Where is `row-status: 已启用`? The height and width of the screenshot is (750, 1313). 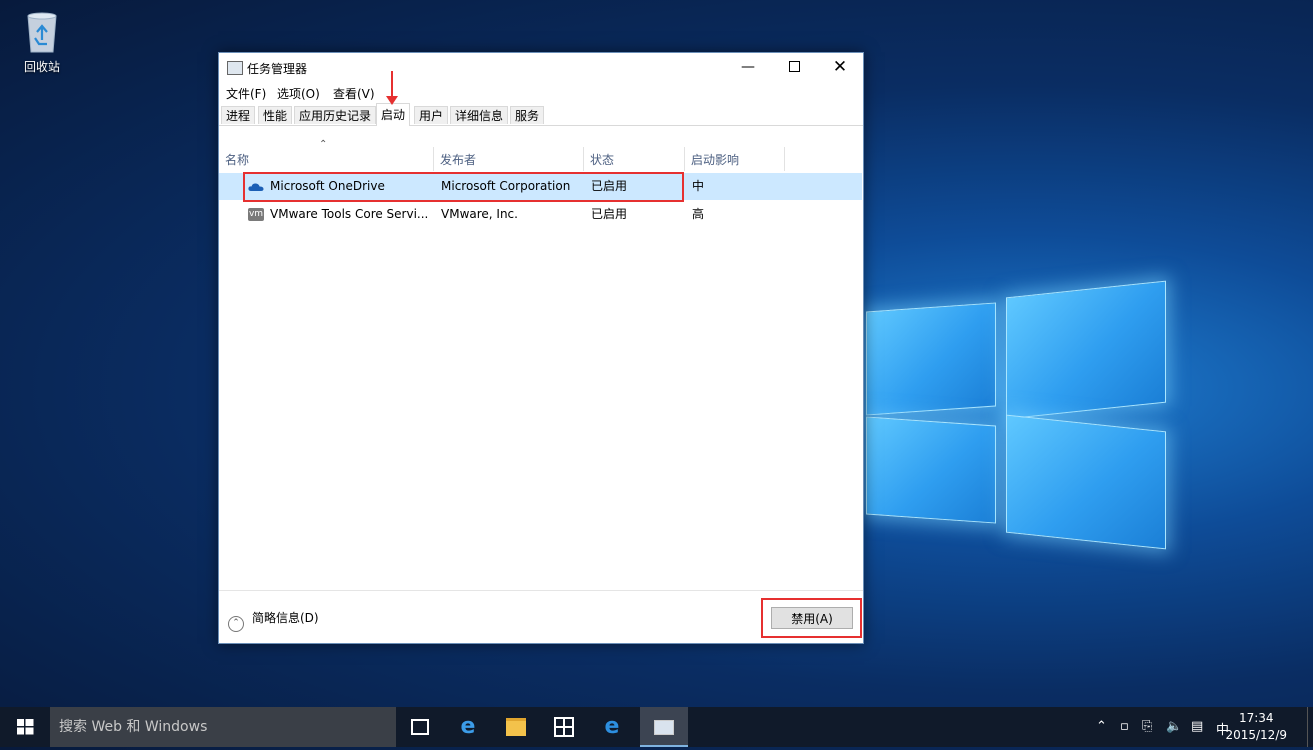
row-status: 已启用 is located at coordinates (609, 214).